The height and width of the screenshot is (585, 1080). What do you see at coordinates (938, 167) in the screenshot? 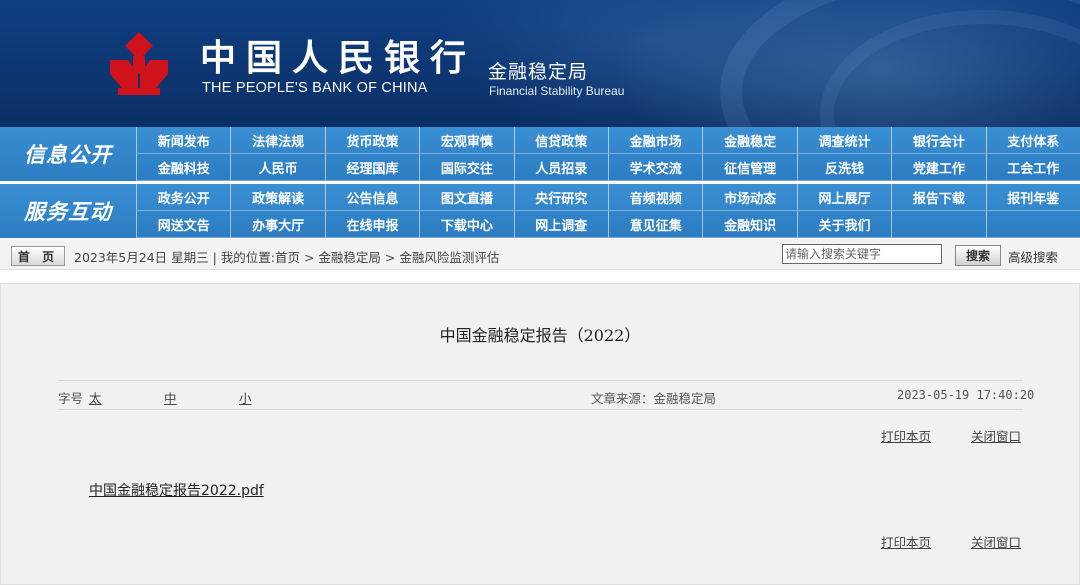
I see `nav-item: 党建工作` at bounding box center [938, 167].